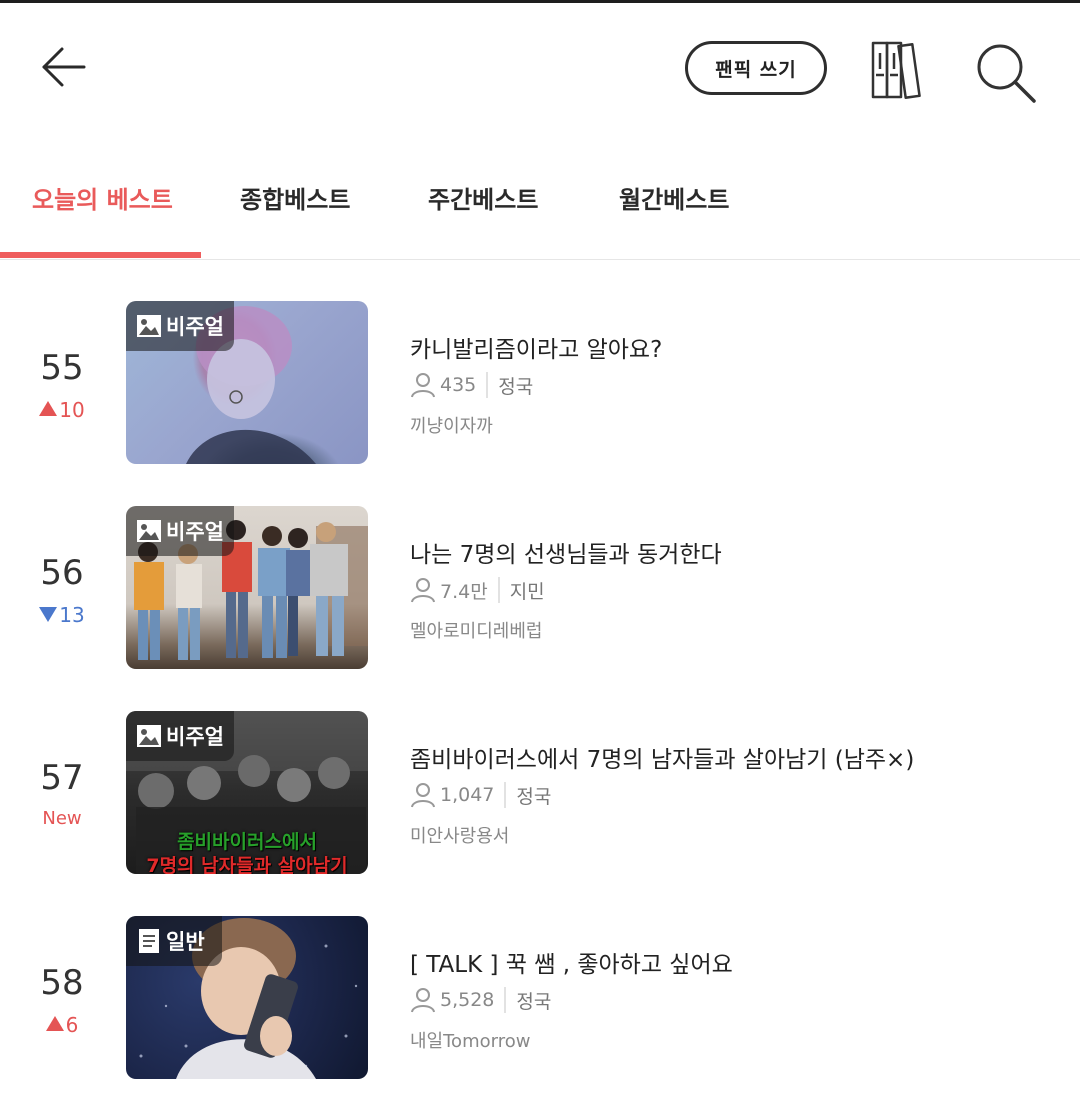  What do you see at coordinates (540, 68) in the screenshot?
I see `app-header: 팬픽 쓰기` at bounding box center [540, 68].